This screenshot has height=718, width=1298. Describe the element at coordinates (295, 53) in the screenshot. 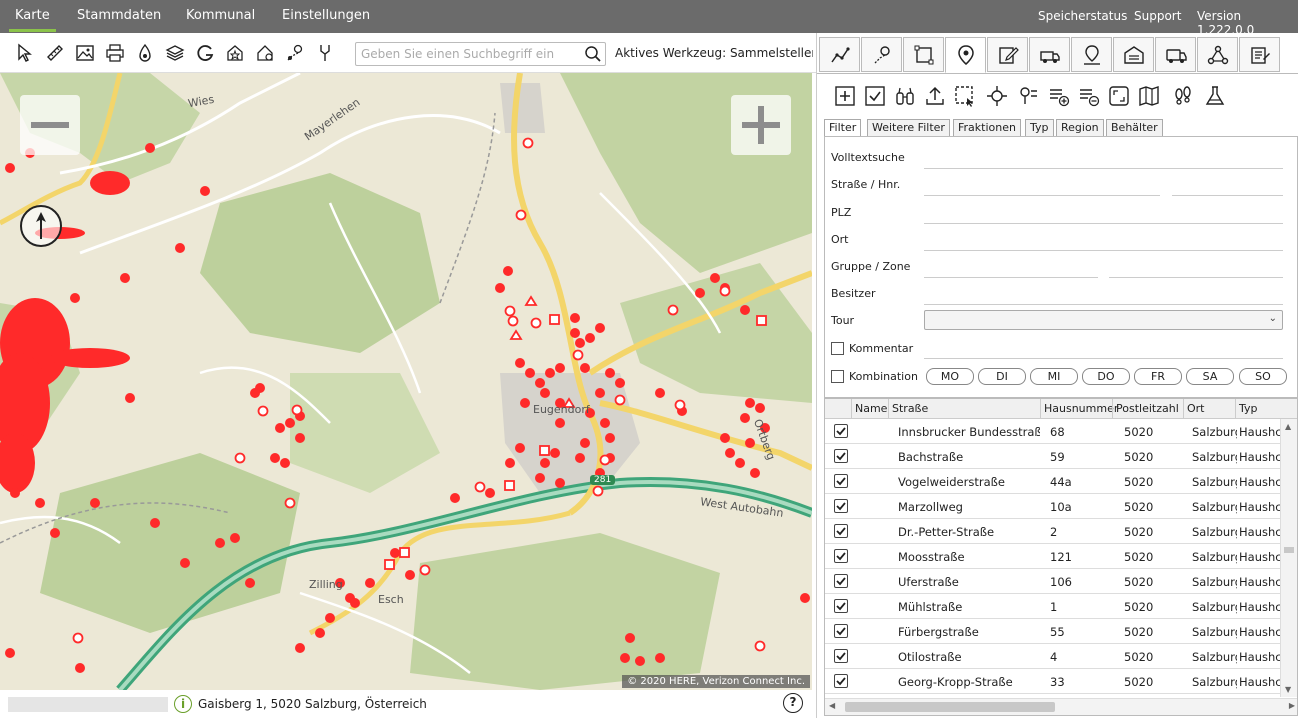

I see `route-pins-icon` at that location.